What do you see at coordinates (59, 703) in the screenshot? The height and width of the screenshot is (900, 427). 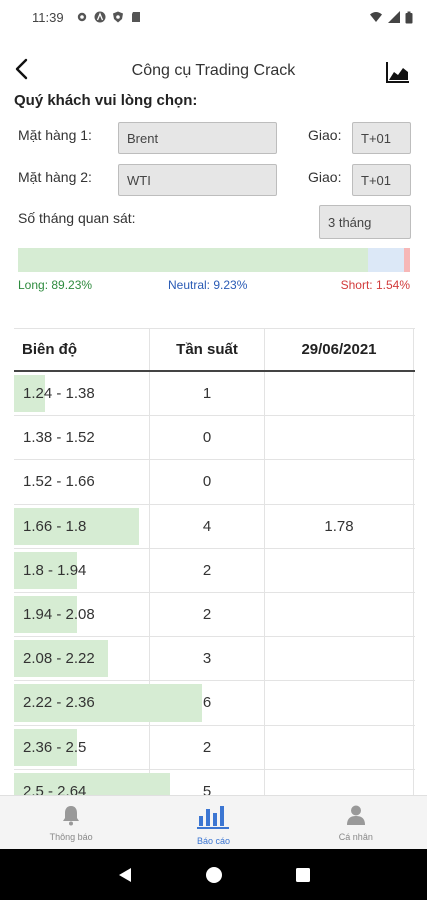 I see `range-text: 2.22 - 2.36` at bounding box center [59, 703].